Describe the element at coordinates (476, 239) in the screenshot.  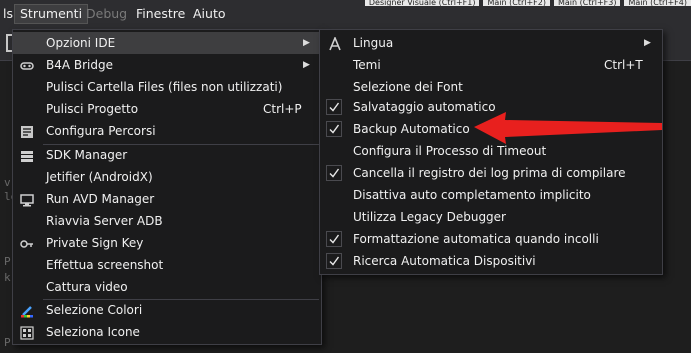
I see `menu-item-label: Formattazione automatica quando incolli` at that location.